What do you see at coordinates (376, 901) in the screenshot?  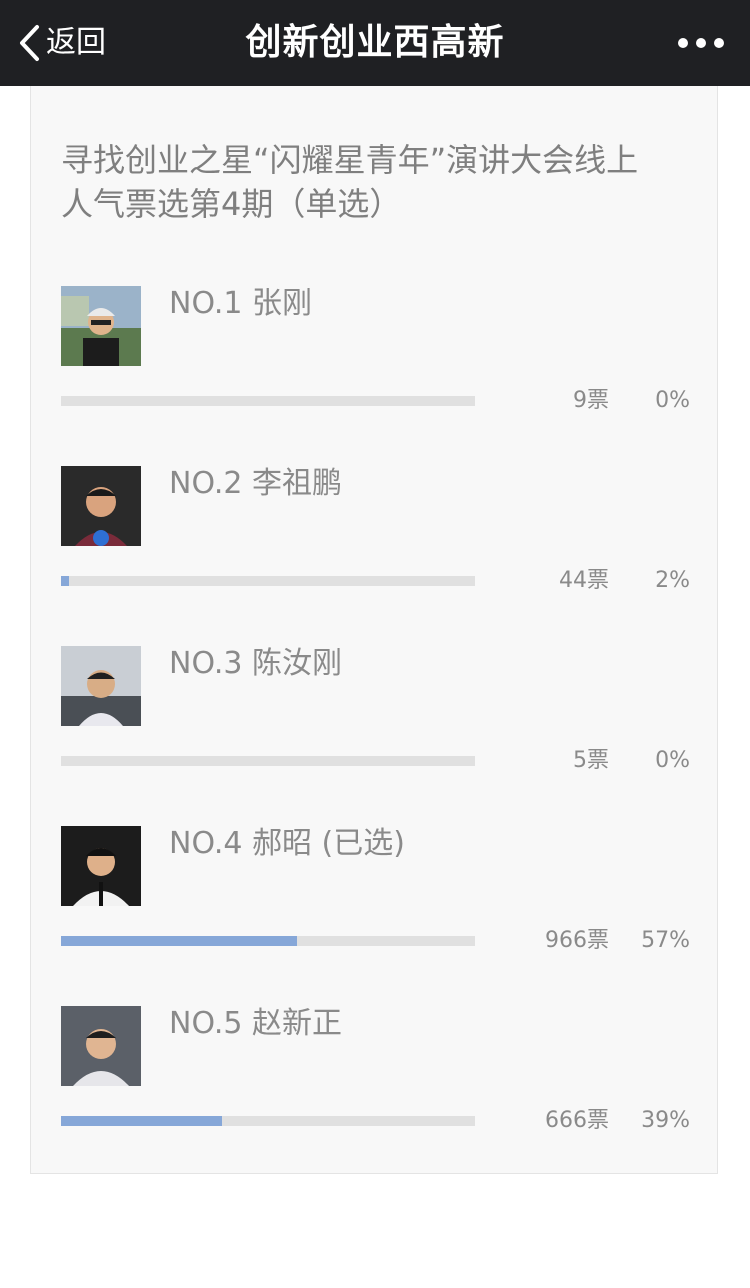 I see `poll-option-4: NO.4 郝昭 (已选) 966票 57%` at bounding box center [376, 901].